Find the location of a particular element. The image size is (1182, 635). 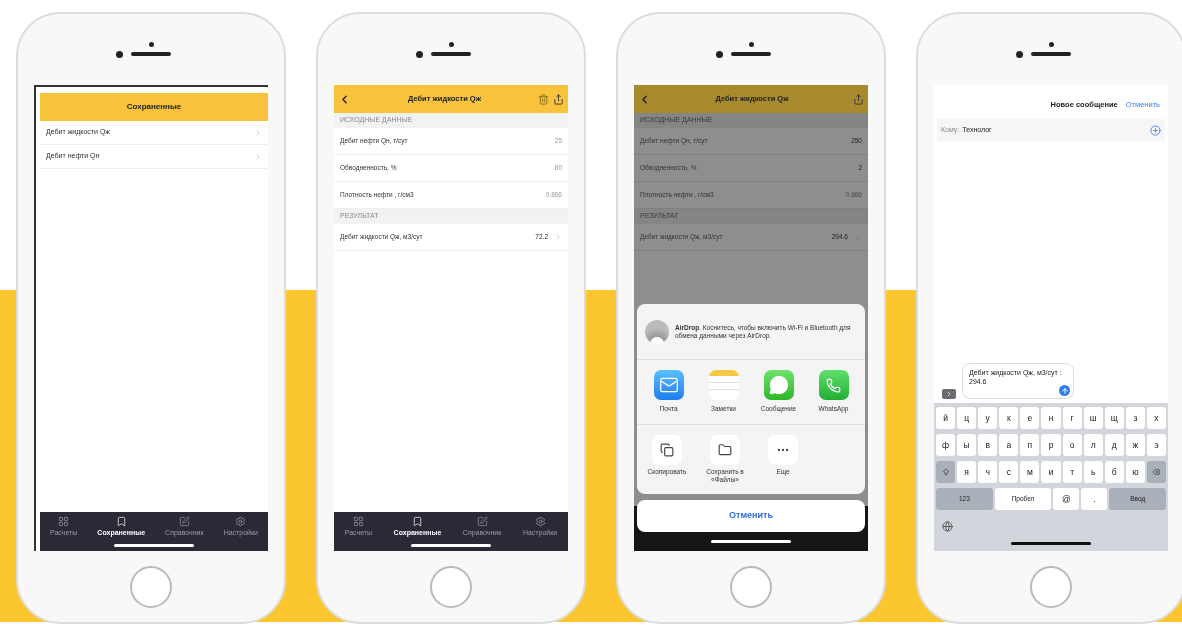

key: ы is located at coordinates (967, 445).